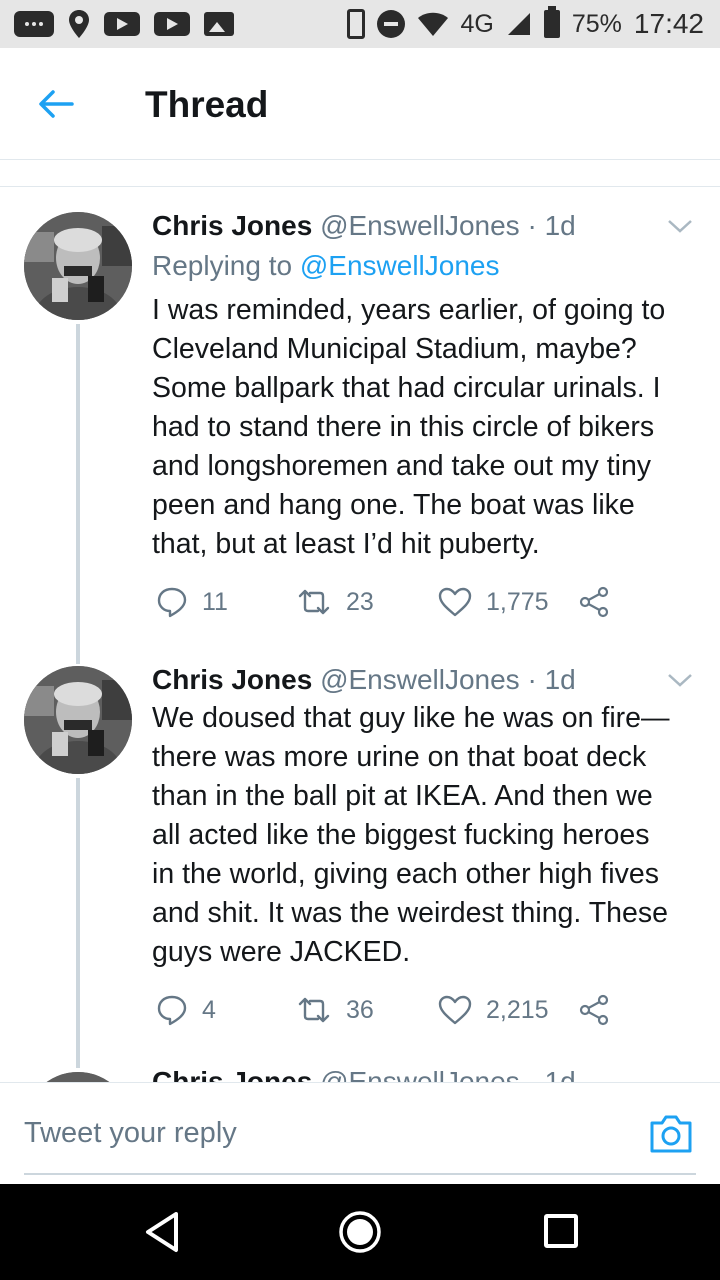  What do you see at coordinates (79, 24) in the screenshot?
I see `location-icon` at bounding box center [79, 24].